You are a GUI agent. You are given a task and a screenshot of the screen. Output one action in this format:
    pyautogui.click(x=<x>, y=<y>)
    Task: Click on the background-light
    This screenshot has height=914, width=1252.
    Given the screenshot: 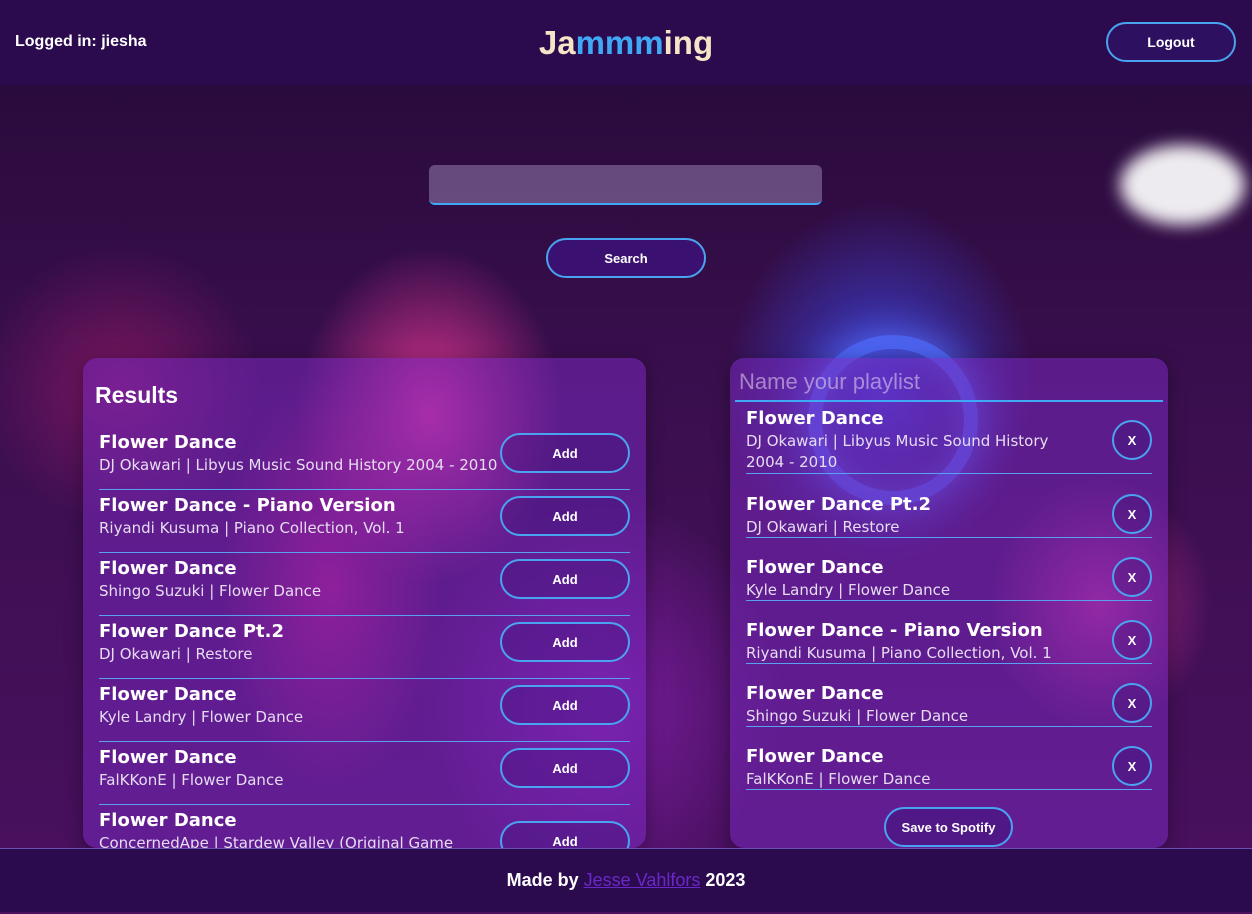 What is the action you would take?
    pyautogui.click(x=1182, y=185)
    